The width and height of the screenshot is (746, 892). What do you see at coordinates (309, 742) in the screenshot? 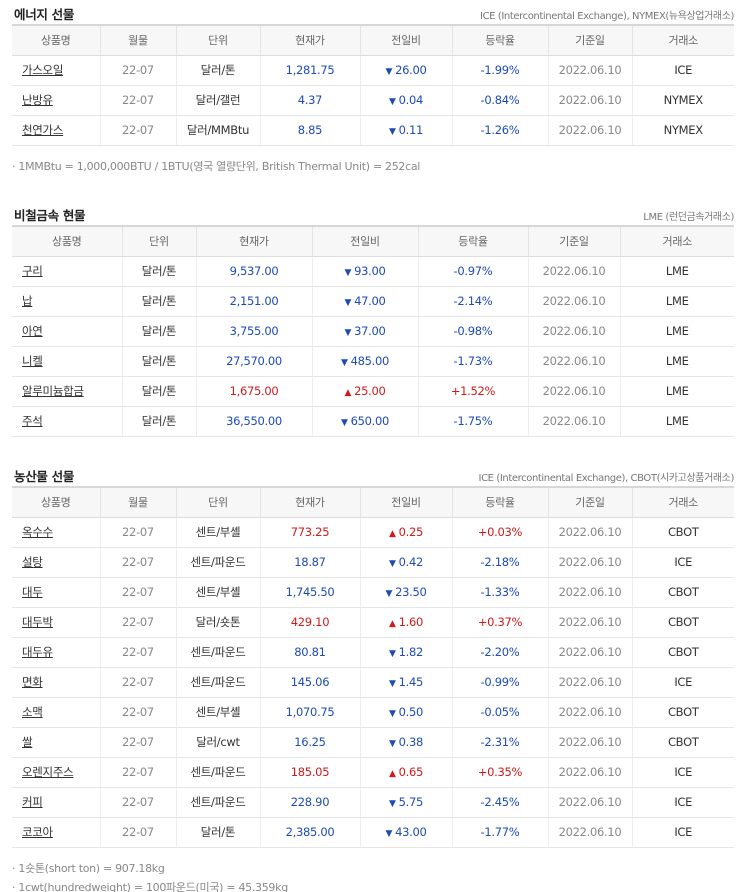
I see `price-cell: 16.25` at bounding box center [309, 742].